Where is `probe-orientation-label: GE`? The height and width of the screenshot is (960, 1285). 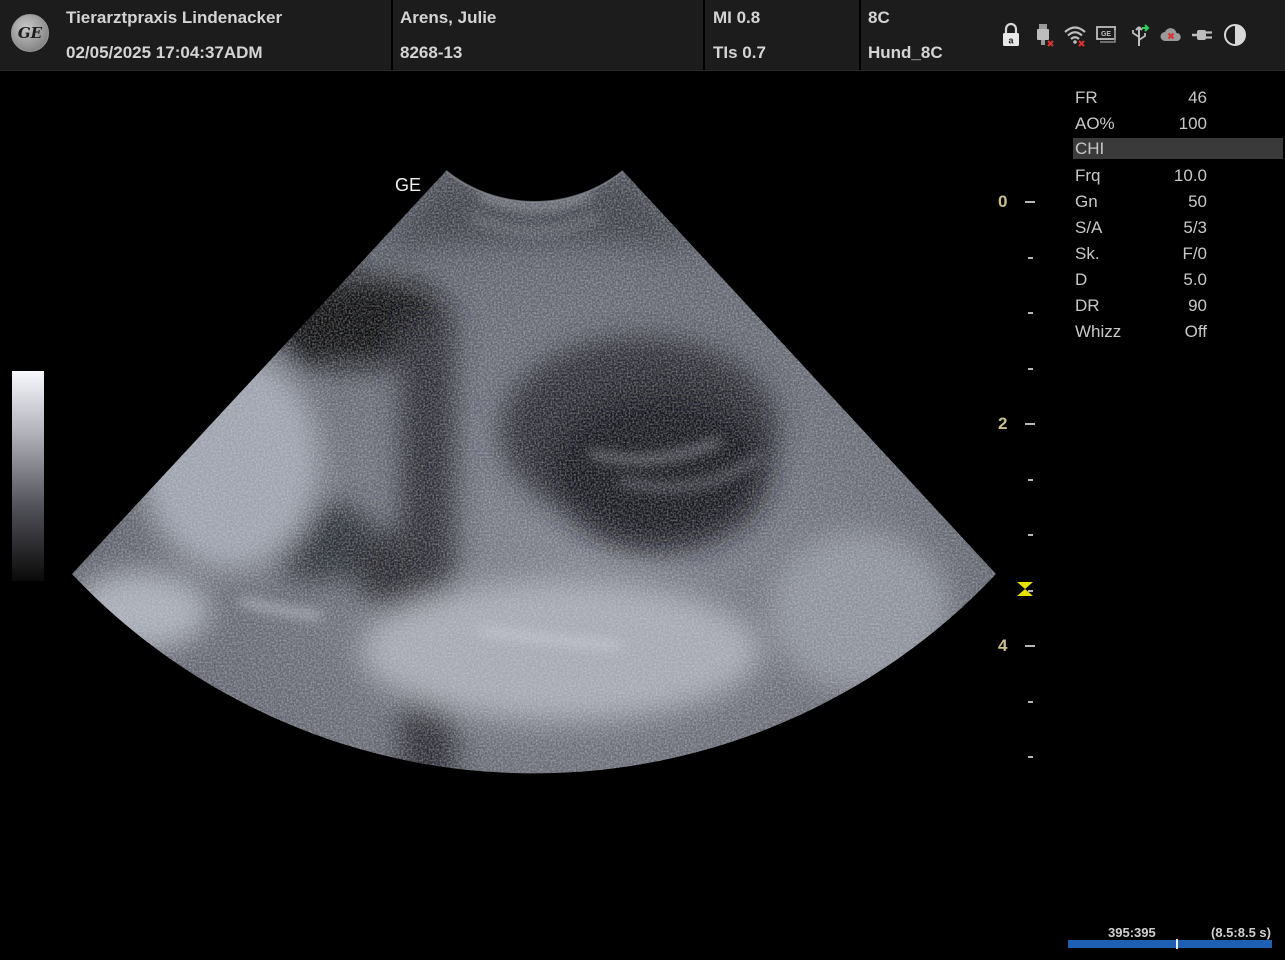 probe-orientation-label: GE is located at coordinates (408, 185).